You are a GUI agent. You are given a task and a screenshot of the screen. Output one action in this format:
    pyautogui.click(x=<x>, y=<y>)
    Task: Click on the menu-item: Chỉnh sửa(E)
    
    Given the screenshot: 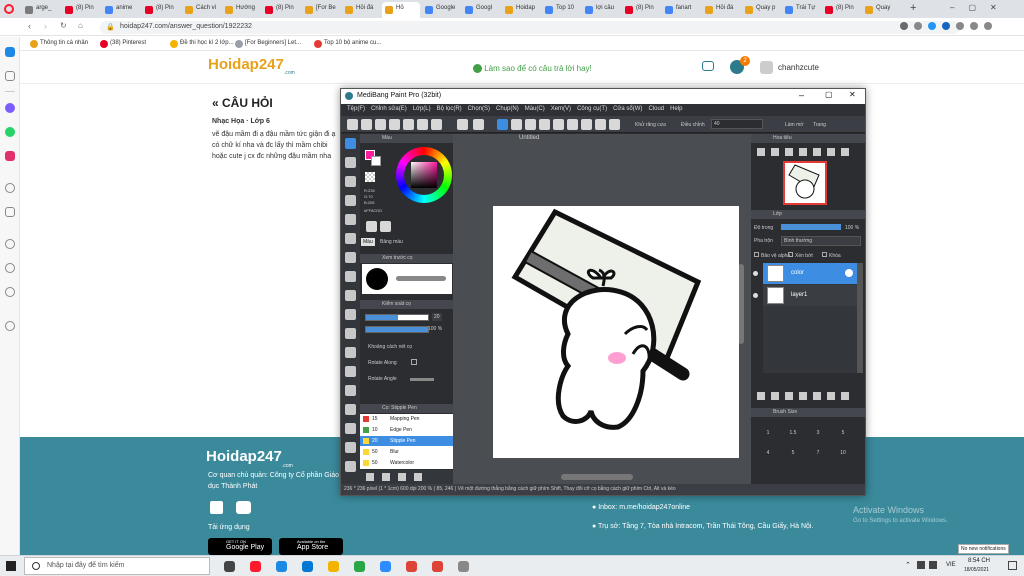 What is the action you would take?
    pyautogui.click(x=389, y=109)
    